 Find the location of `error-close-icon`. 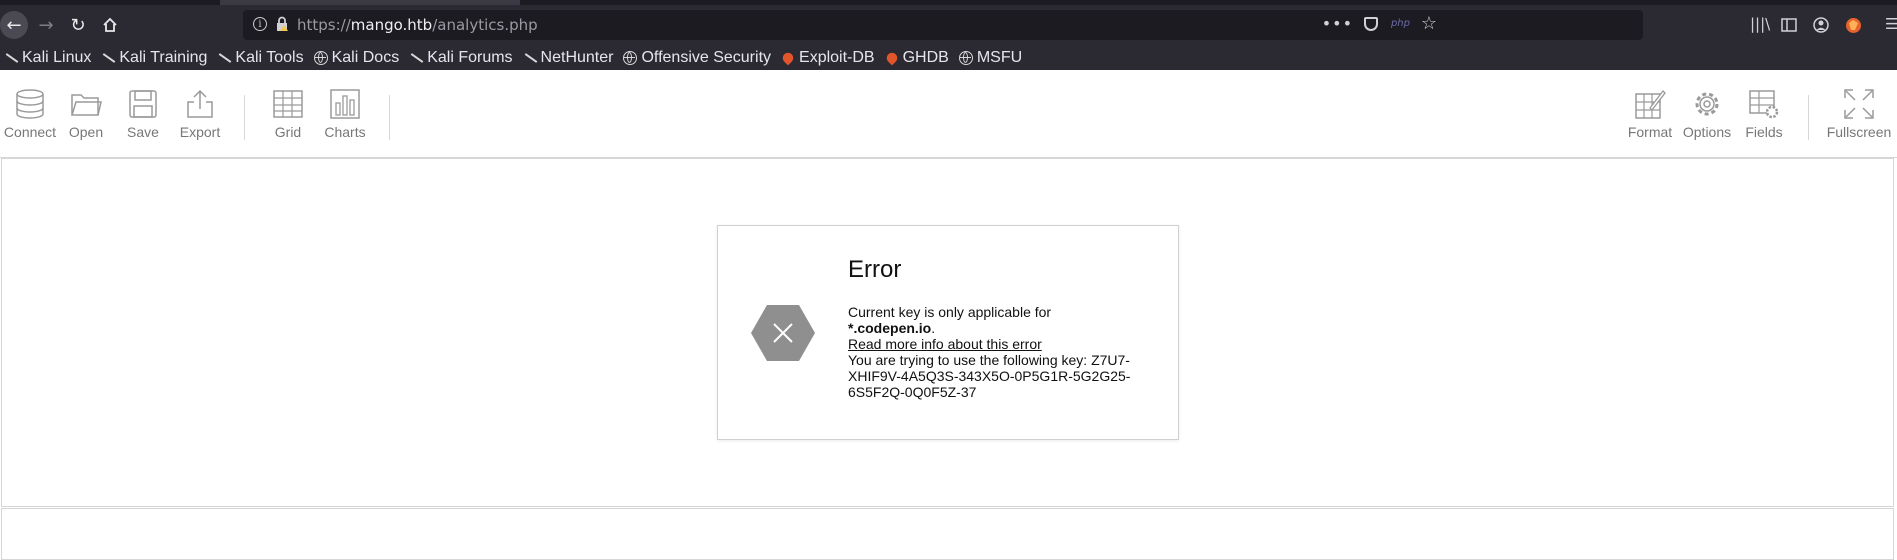

error-close-icon is located at coordinates (783, 333).